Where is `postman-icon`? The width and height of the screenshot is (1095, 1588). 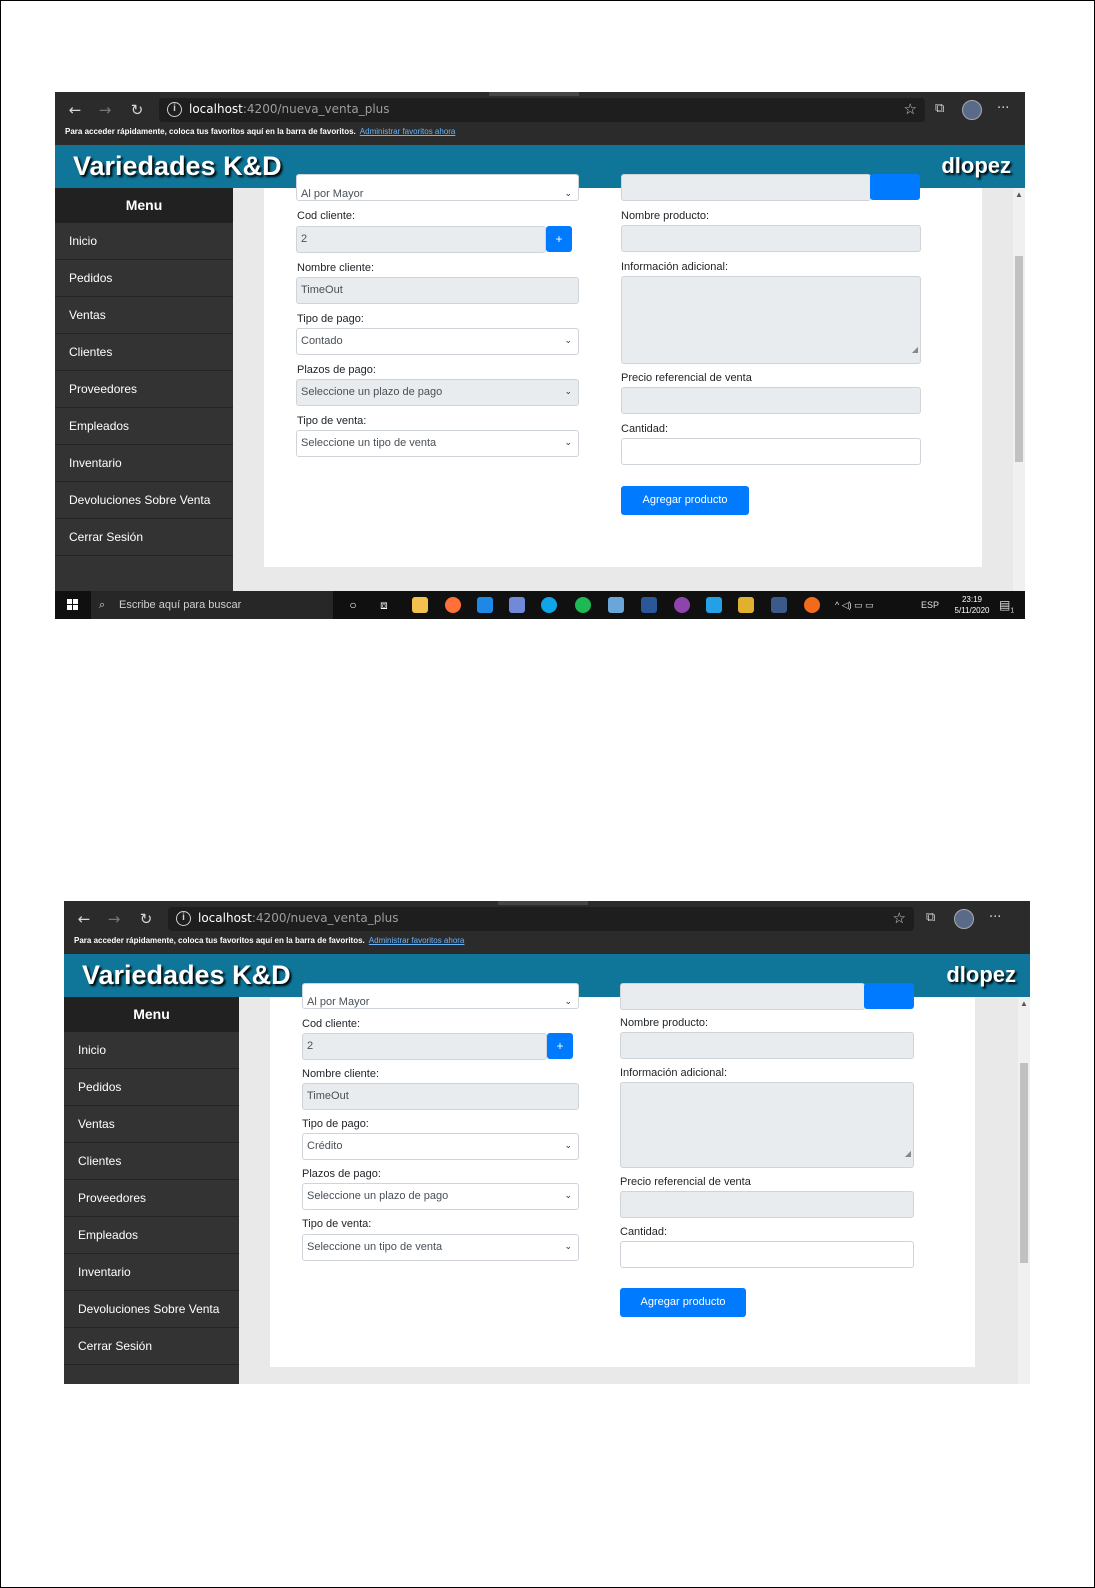 postman-icon is located at coordinates (812, 605).